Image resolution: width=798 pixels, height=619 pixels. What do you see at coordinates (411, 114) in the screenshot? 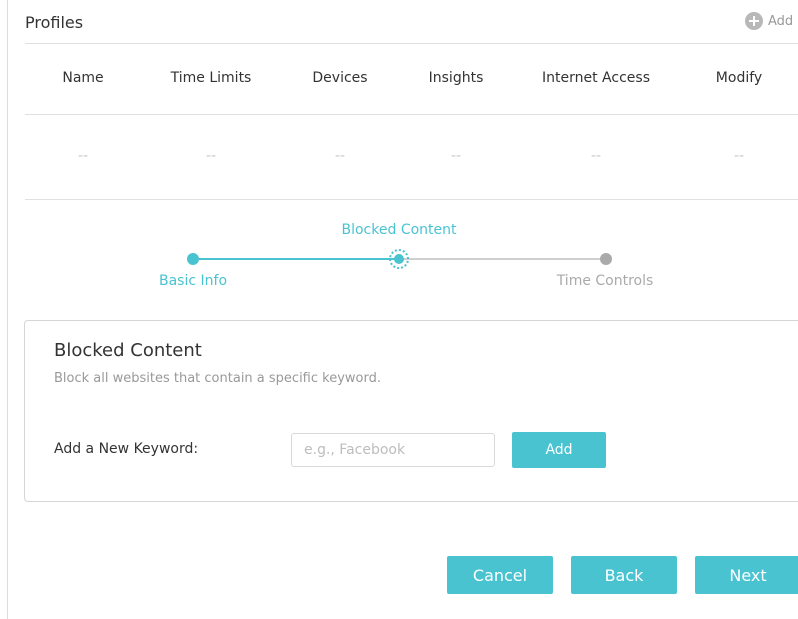
I see `table-header-divider` at bounding box center [411, 114].